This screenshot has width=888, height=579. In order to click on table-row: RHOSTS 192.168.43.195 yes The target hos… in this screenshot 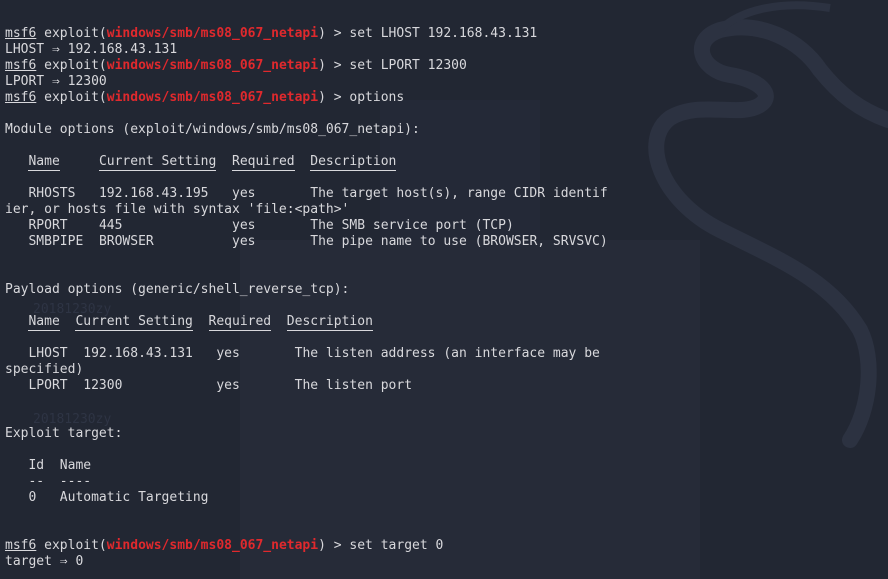, I will do `click(318, 193)`.